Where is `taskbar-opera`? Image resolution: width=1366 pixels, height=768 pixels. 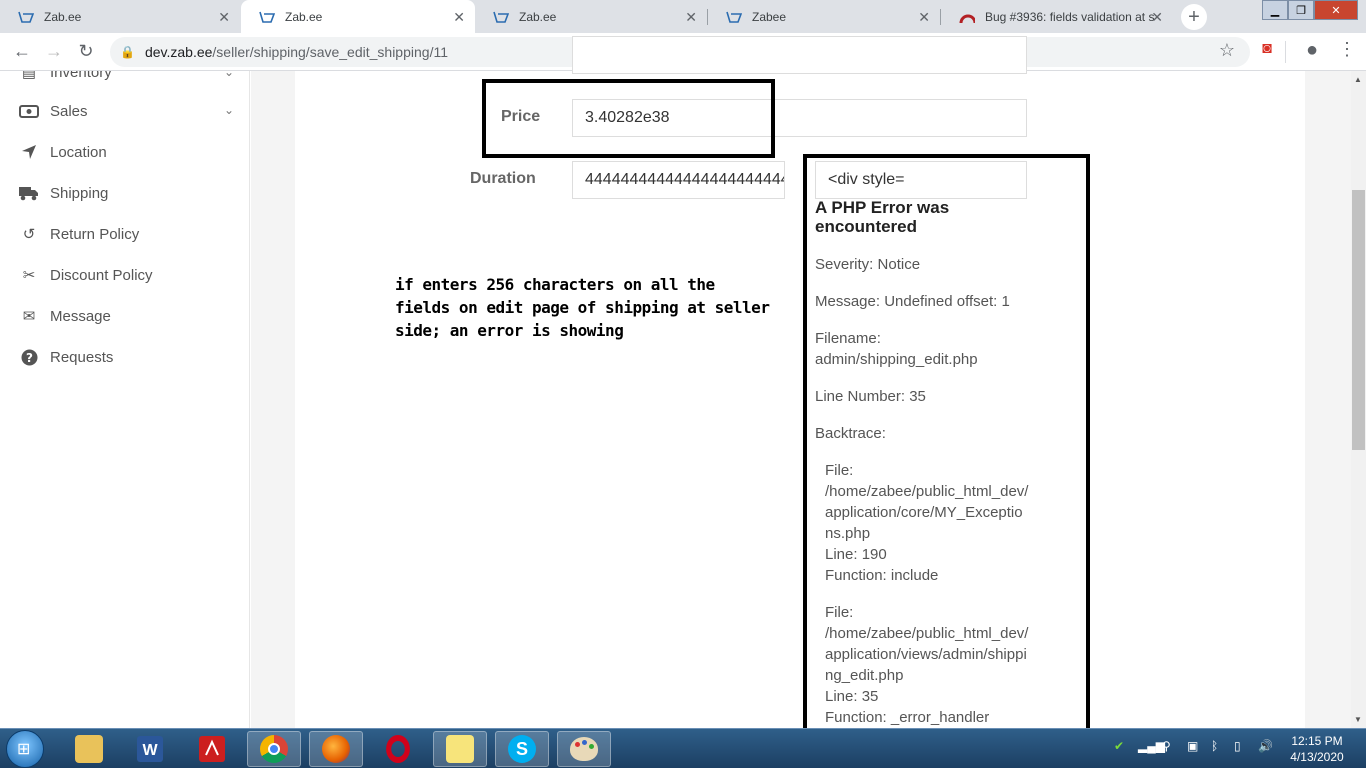 taskbar-opera is located at coordinates (398, 749).